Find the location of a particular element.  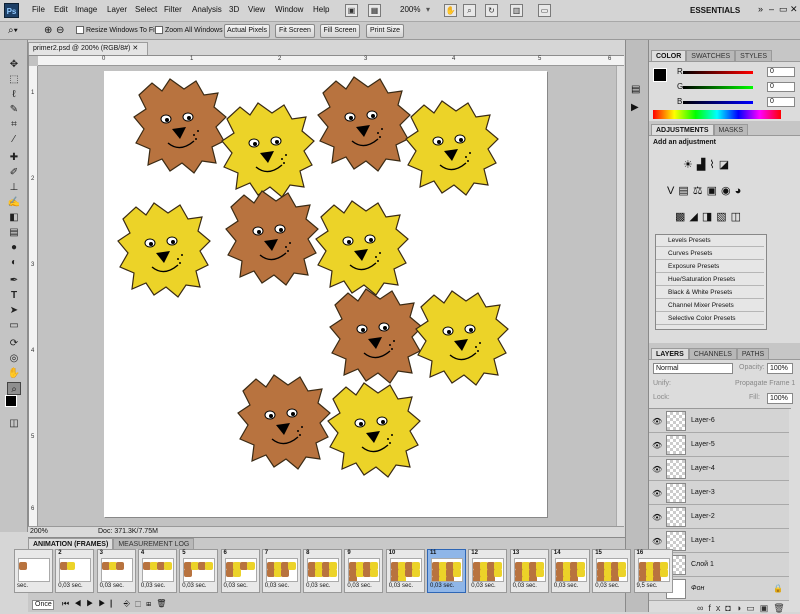

screen-mode-icon: ▭ is located at coordinates (544, 10).